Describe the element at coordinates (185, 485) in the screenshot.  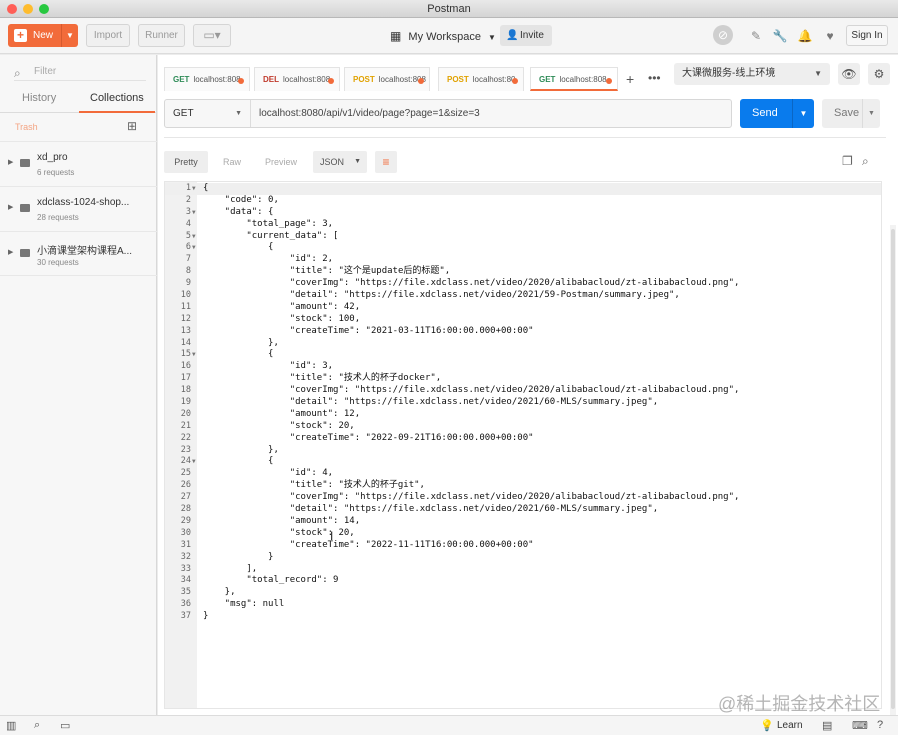
I see `line-number: 26` at that location.